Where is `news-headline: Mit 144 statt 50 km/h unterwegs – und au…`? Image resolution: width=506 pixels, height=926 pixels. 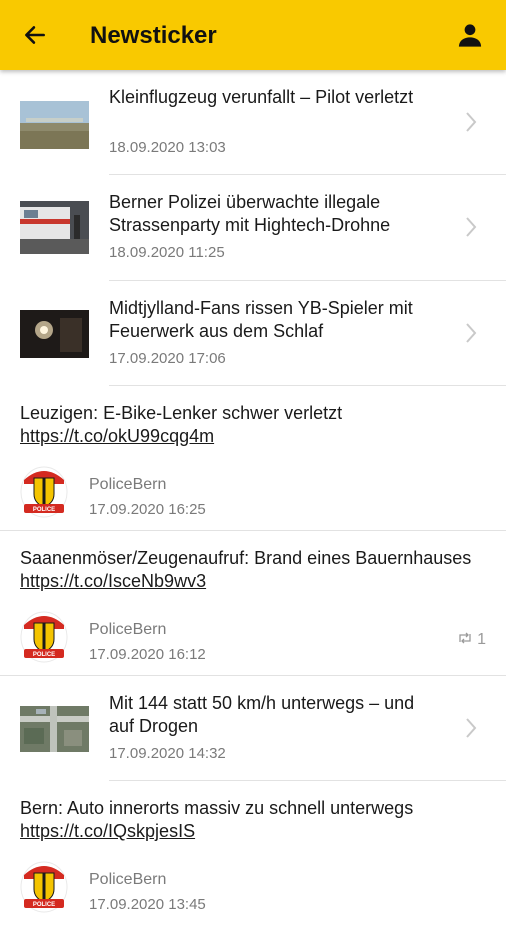 news-headline: Mit 144 statt 50 km/h unterwegs – und au… is located at coordinates (262, 714).